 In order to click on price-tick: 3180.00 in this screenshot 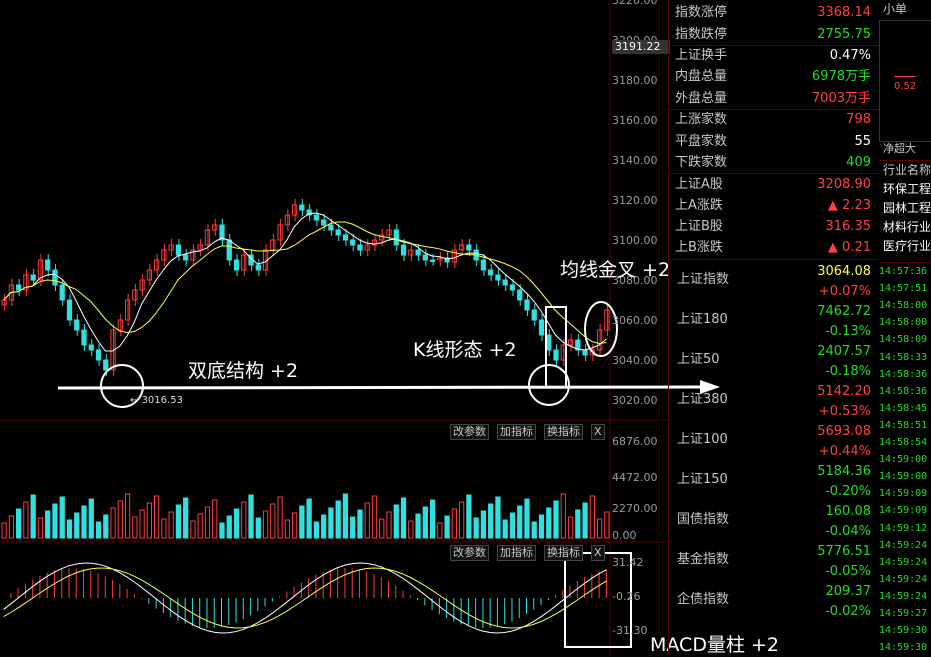, I will do `click(635, 80)`.